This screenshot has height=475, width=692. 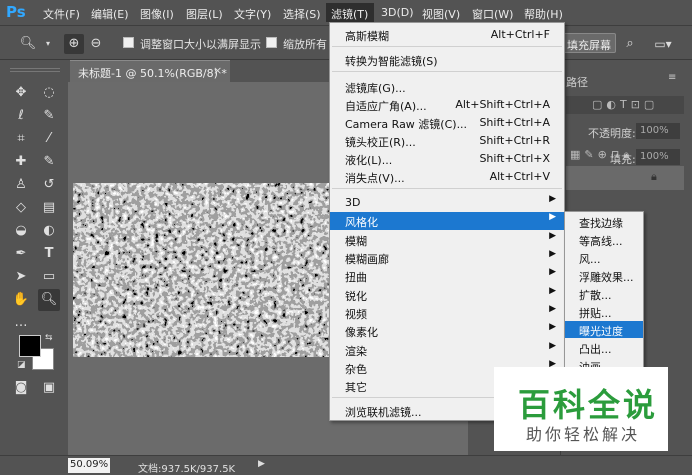 What do you see at coordinates (658, 157) in the screenshot?
I see `fill-field: 100%` at bounding box center [658, 157].